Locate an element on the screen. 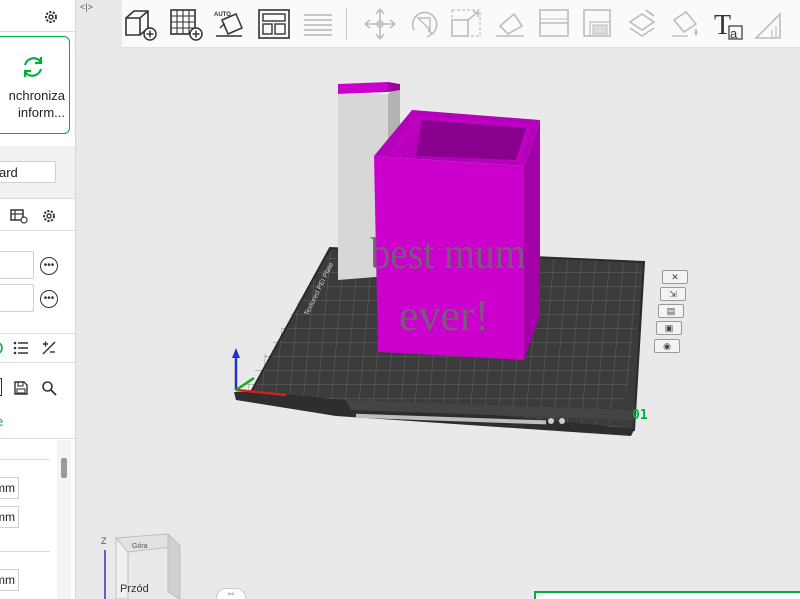 This screenshot has height=599, width=800. model-text-line2: ever! is located at coordinates (444, 315).